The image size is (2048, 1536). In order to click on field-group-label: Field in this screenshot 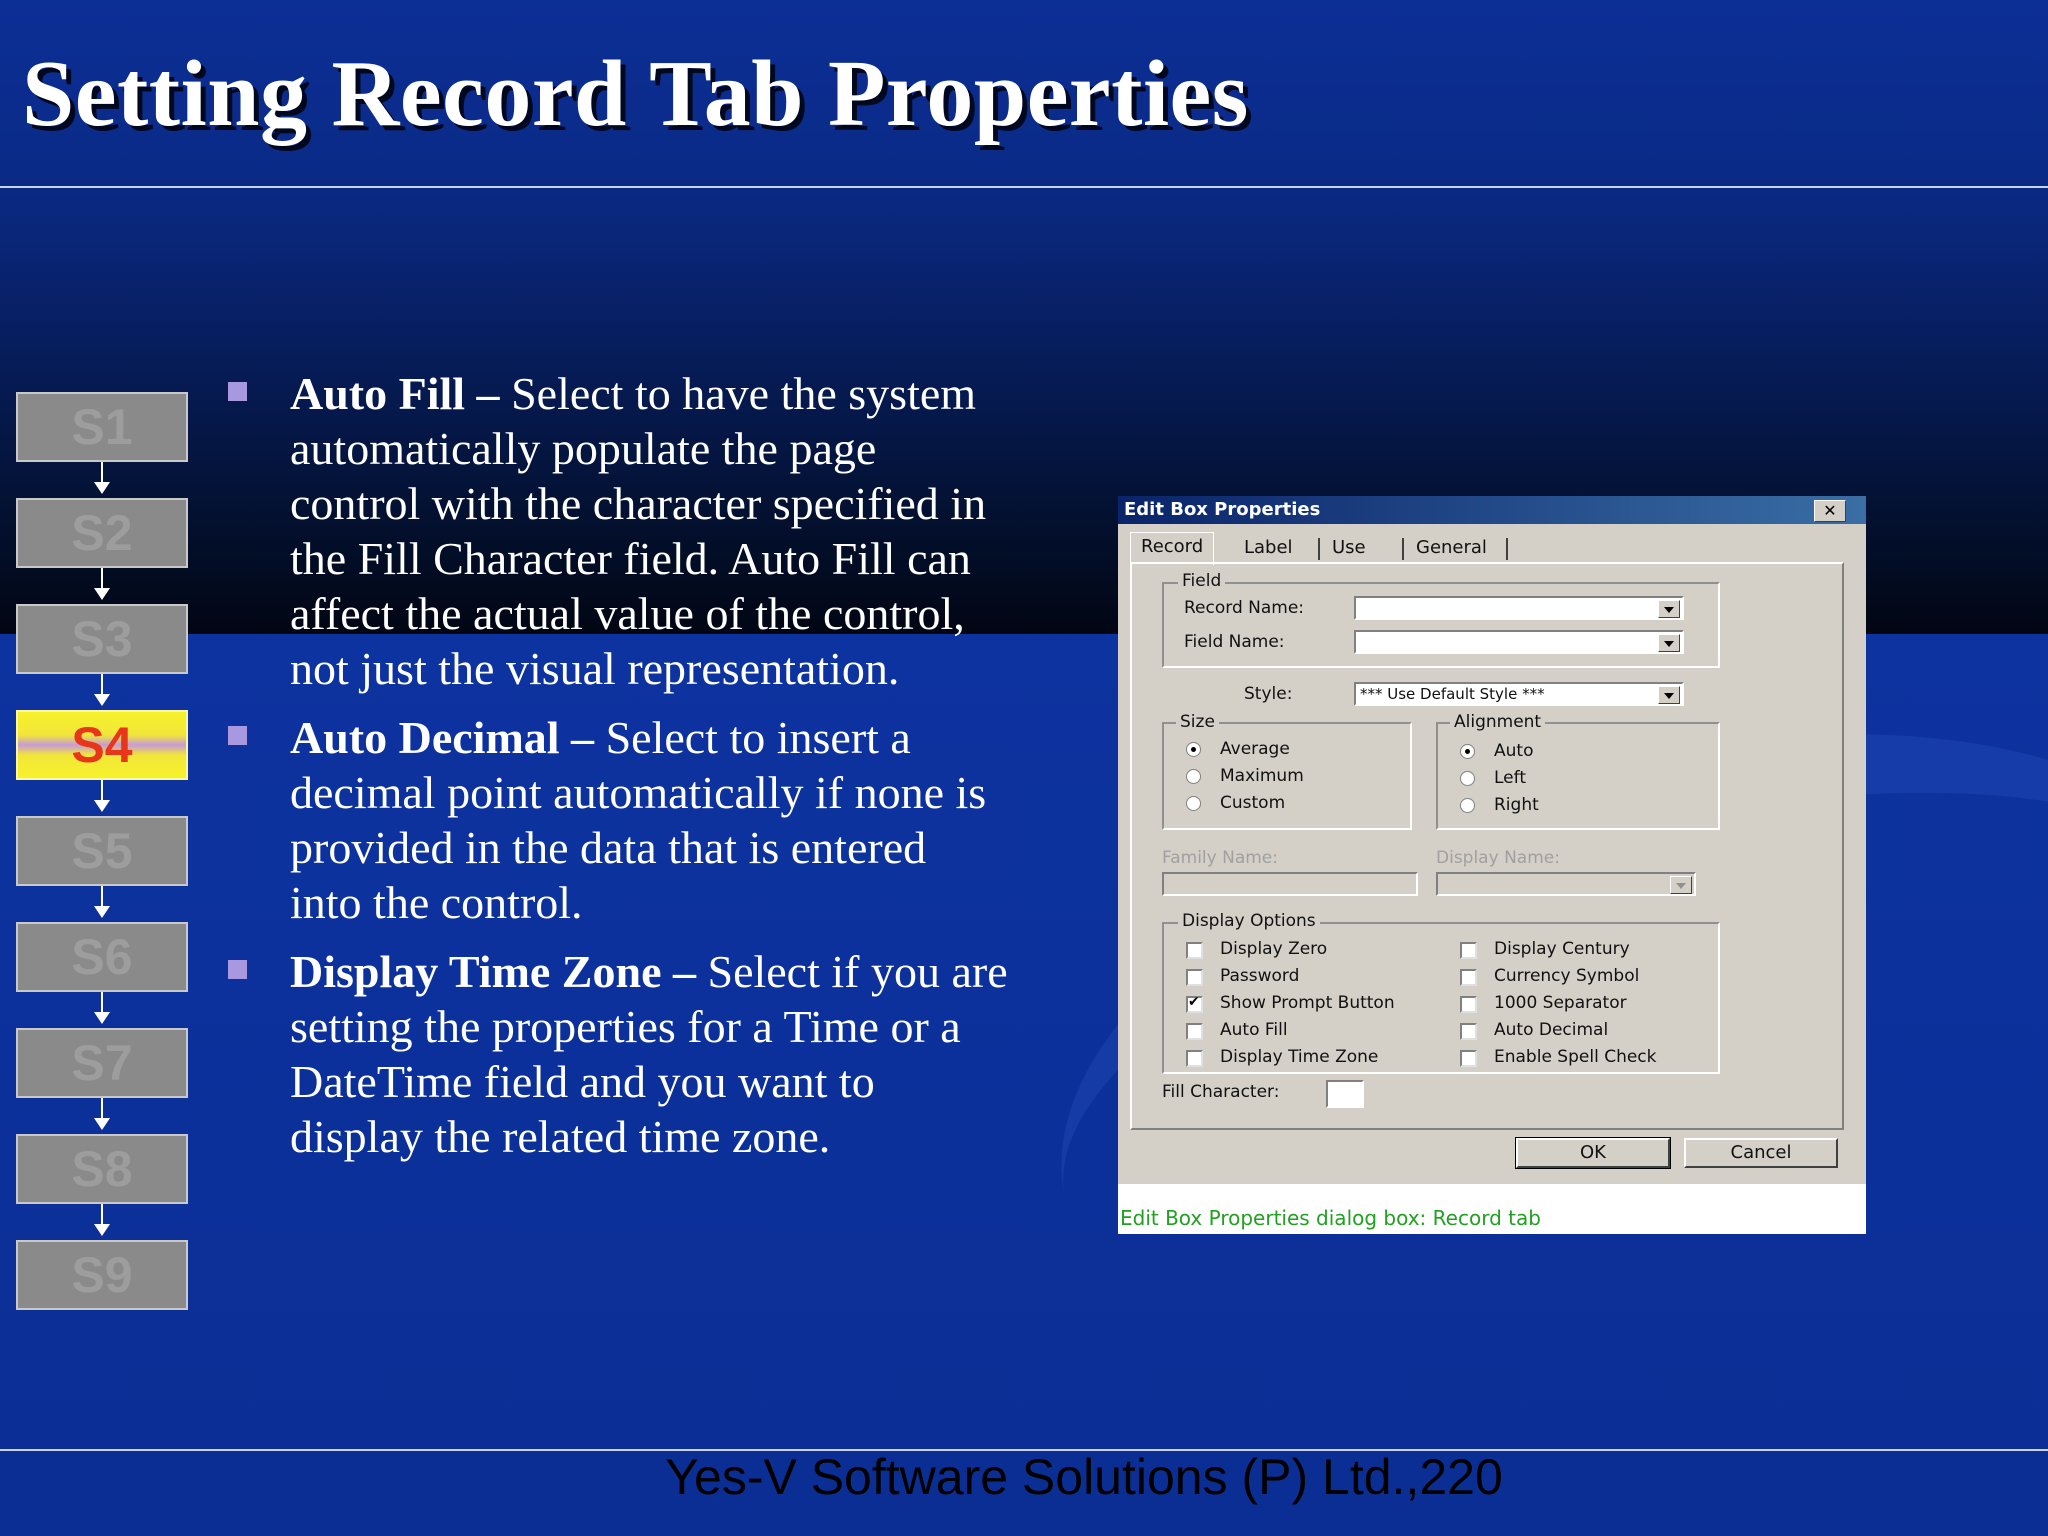, I will do `click(1202, 581)`.